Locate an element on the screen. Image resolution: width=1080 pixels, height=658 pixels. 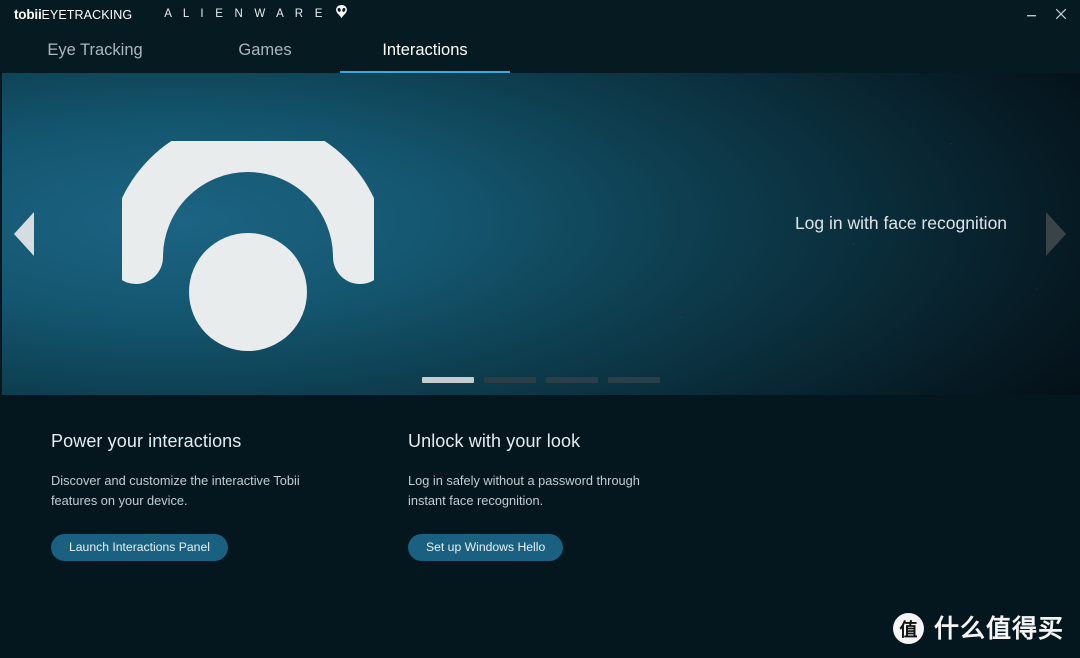
tobii-brand-logo: tobiiEYETRACKING is located at coordinates (73, 14).